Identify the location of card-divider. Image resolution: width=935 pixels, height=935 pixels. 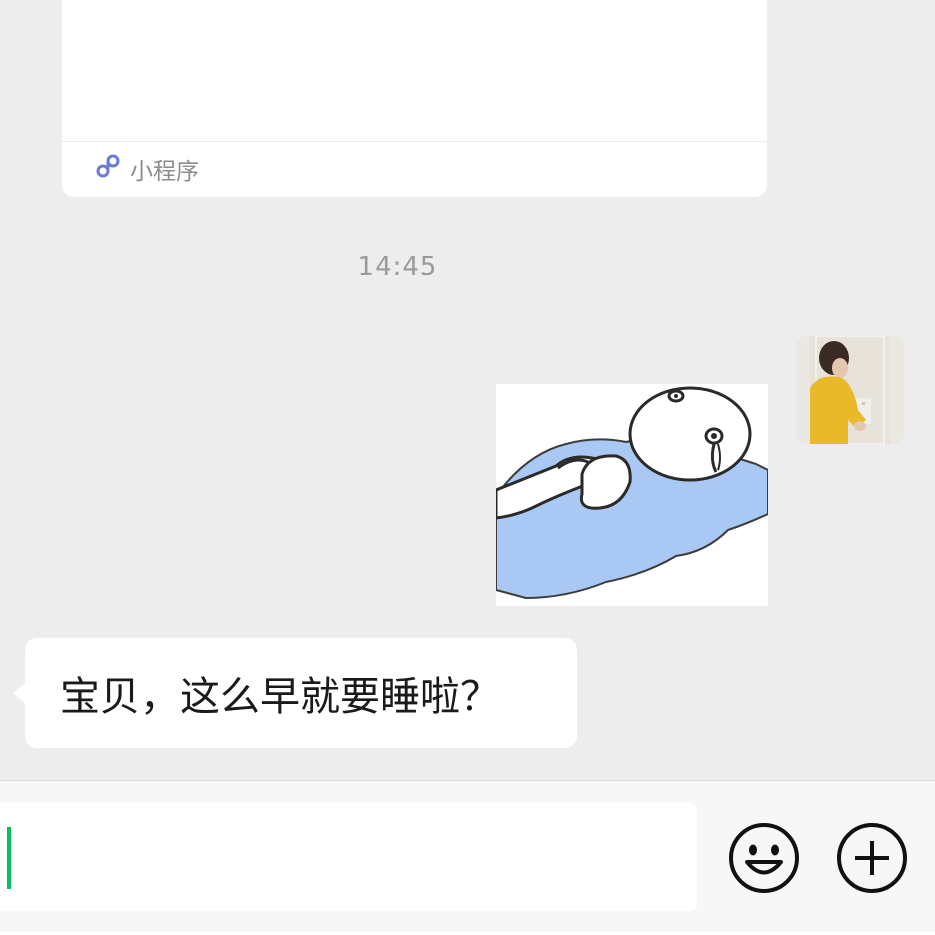
(414, 141).